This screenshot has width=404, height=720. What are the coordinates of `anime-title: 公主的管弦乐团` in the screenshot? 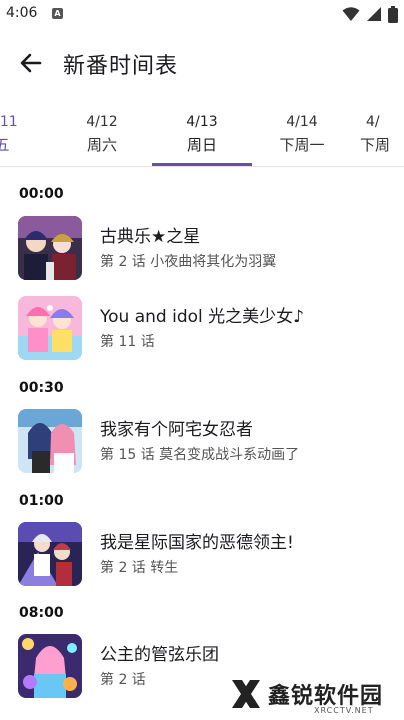 It's located at (159, 655).